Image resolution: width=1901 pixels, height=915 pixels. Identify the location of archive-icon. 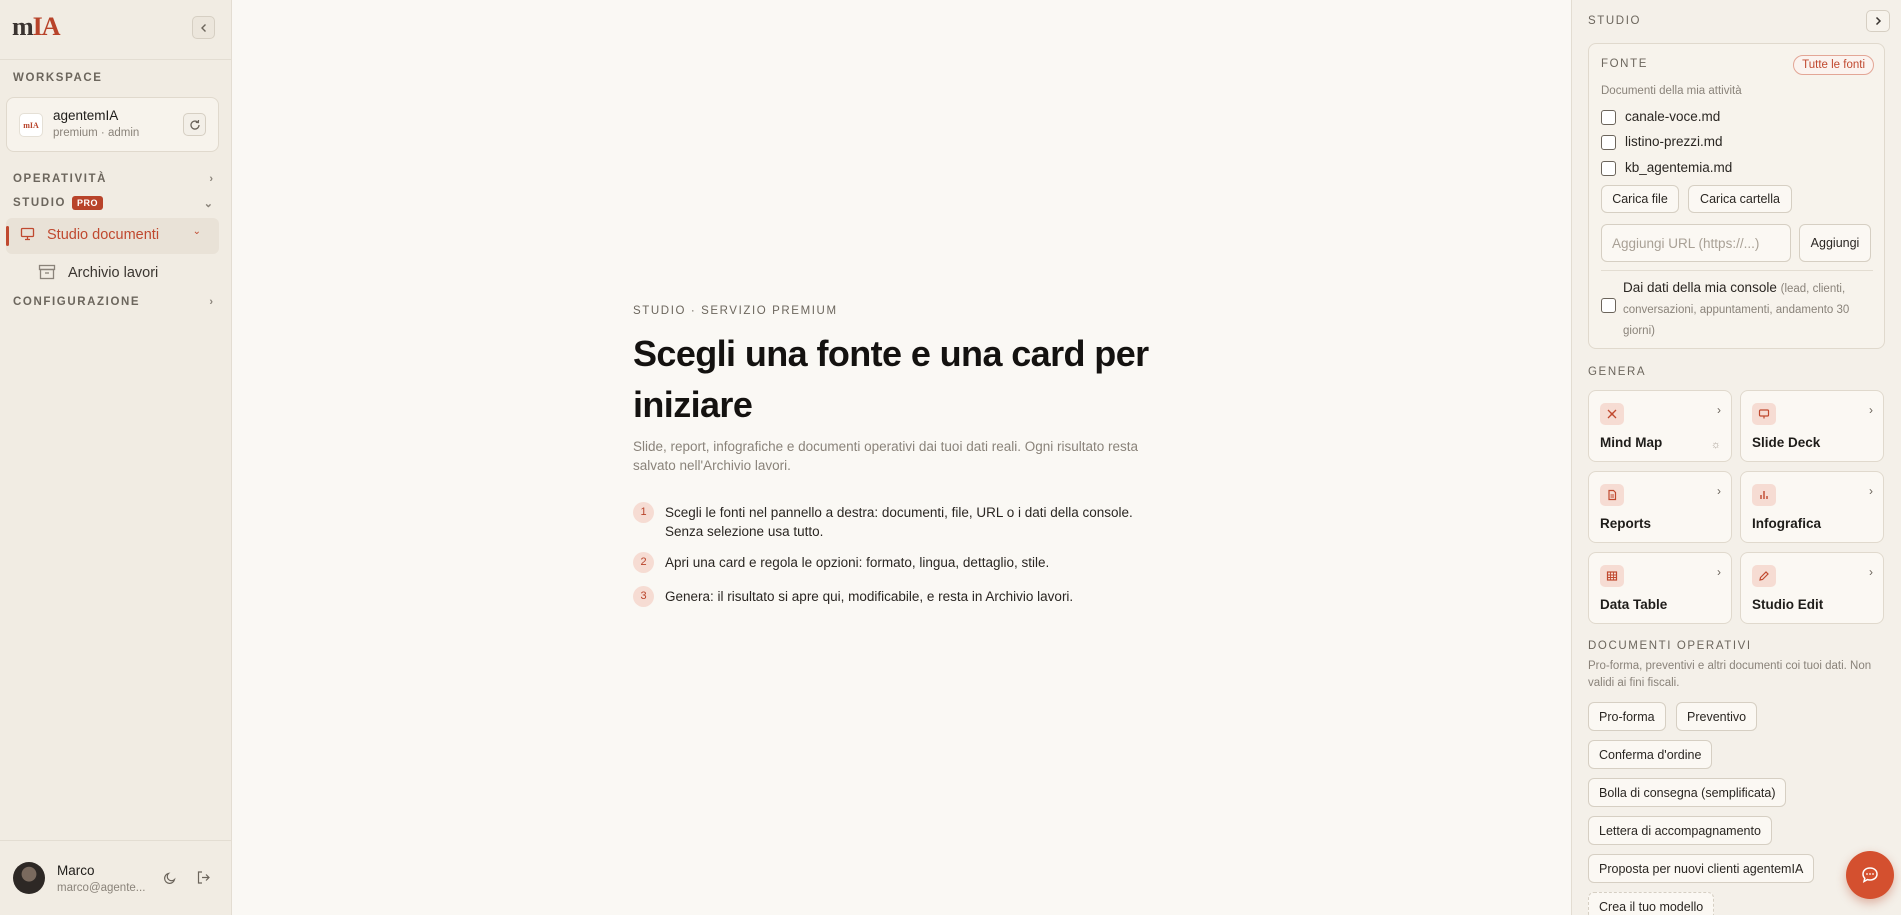
(47, 273).